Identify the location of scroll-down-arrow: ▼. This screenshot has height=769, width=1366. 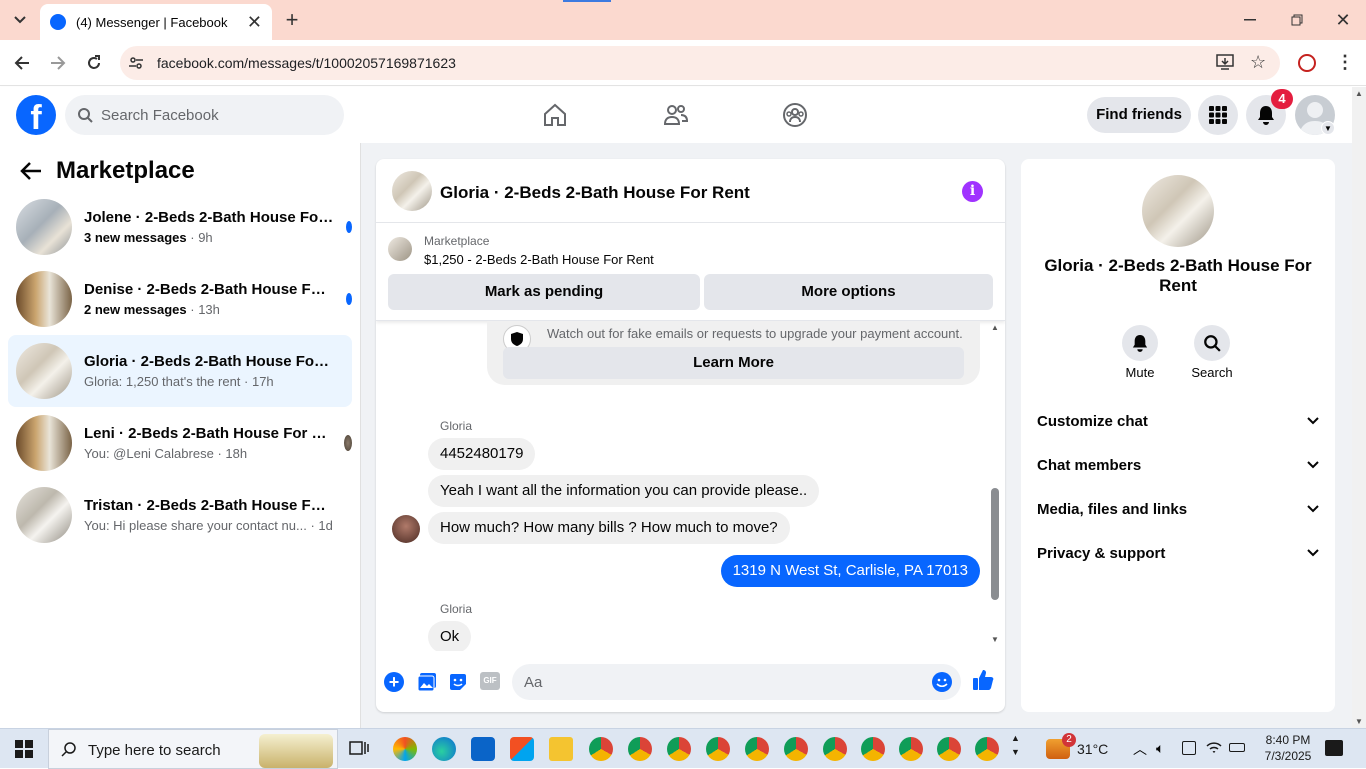
(995, 639).